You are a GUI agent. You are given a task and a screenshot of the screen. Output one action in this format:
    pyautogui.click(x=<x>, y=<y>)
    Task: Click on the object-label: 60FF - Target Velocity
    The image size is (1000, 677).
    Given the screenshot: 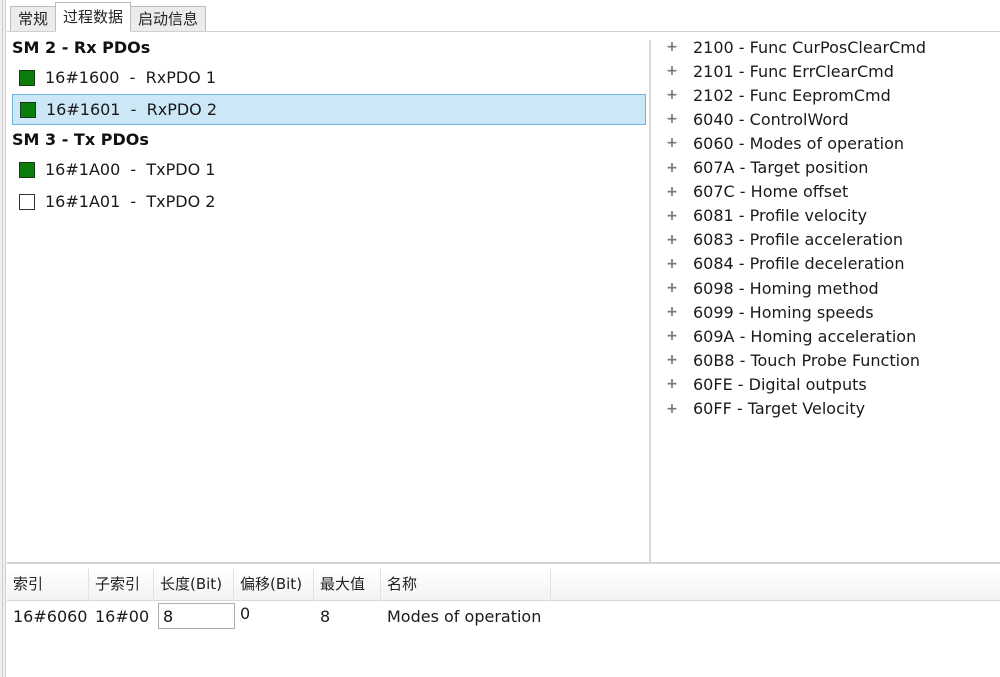 What is the action you would take?
    pyautogui.click(x=779, y=408)
    